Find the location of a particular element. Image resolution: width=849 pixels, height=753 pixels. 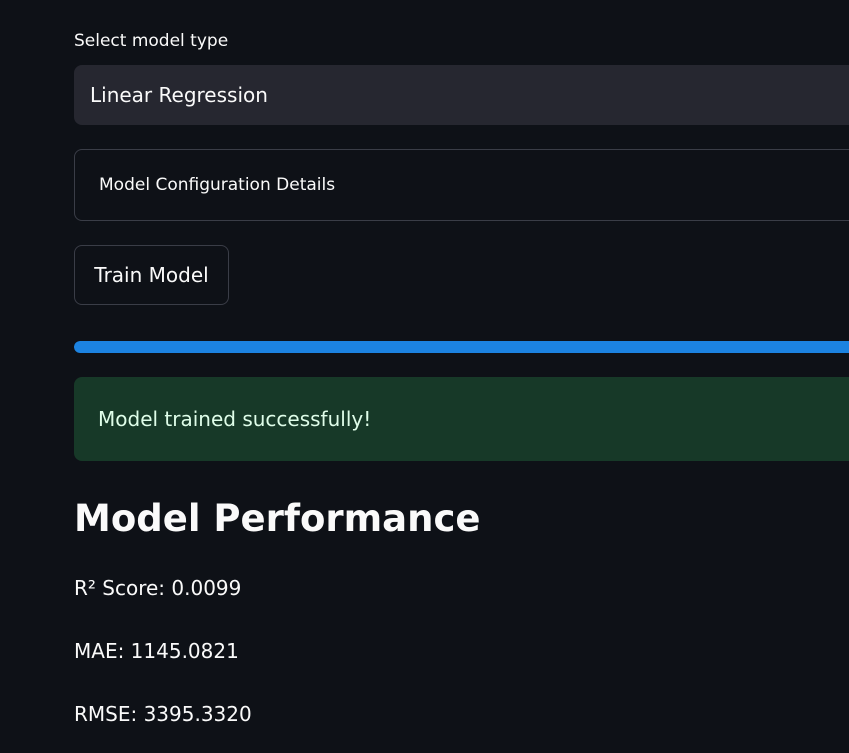

training-progress-bar is located at coordinates (461, 347).